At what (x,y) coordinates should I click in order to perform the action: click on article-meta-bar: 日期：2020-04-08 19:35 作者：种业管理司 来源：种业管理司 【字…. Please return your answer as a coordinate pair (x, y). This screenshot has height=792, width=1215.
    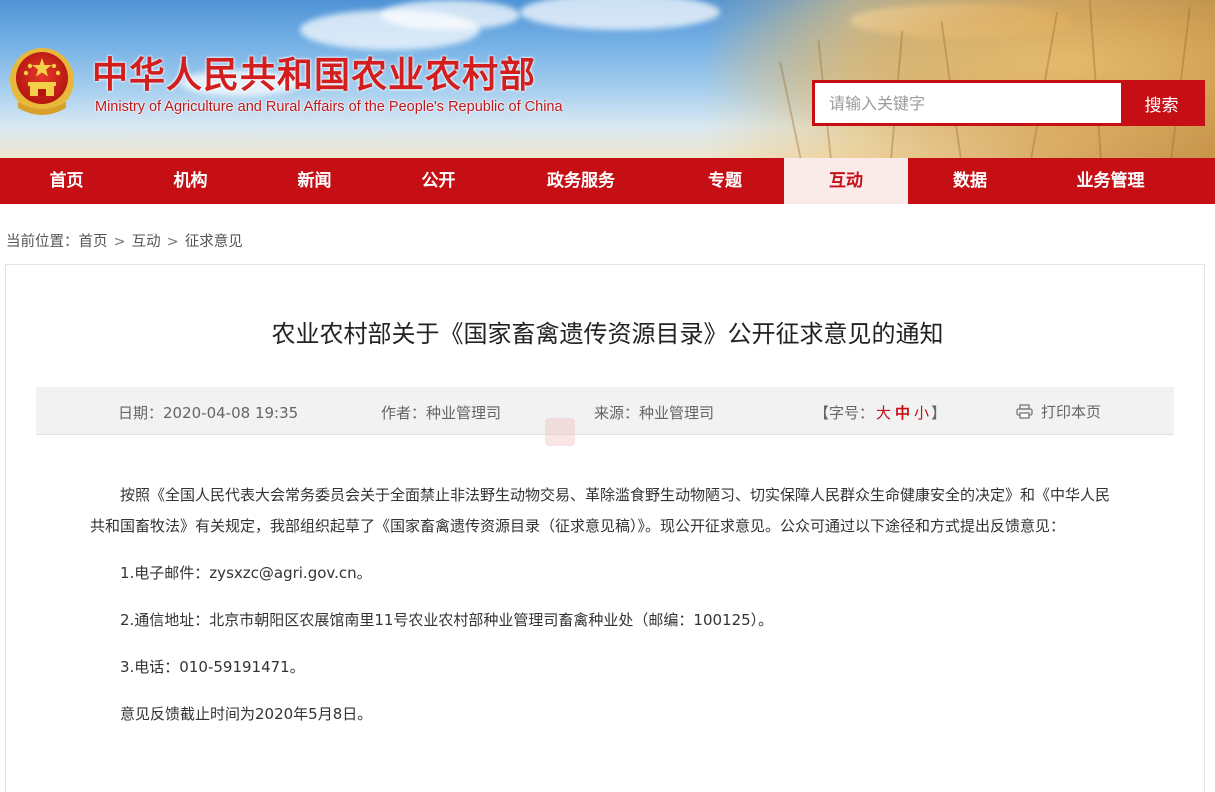
    Looking at the image, I should click on (605, 411).